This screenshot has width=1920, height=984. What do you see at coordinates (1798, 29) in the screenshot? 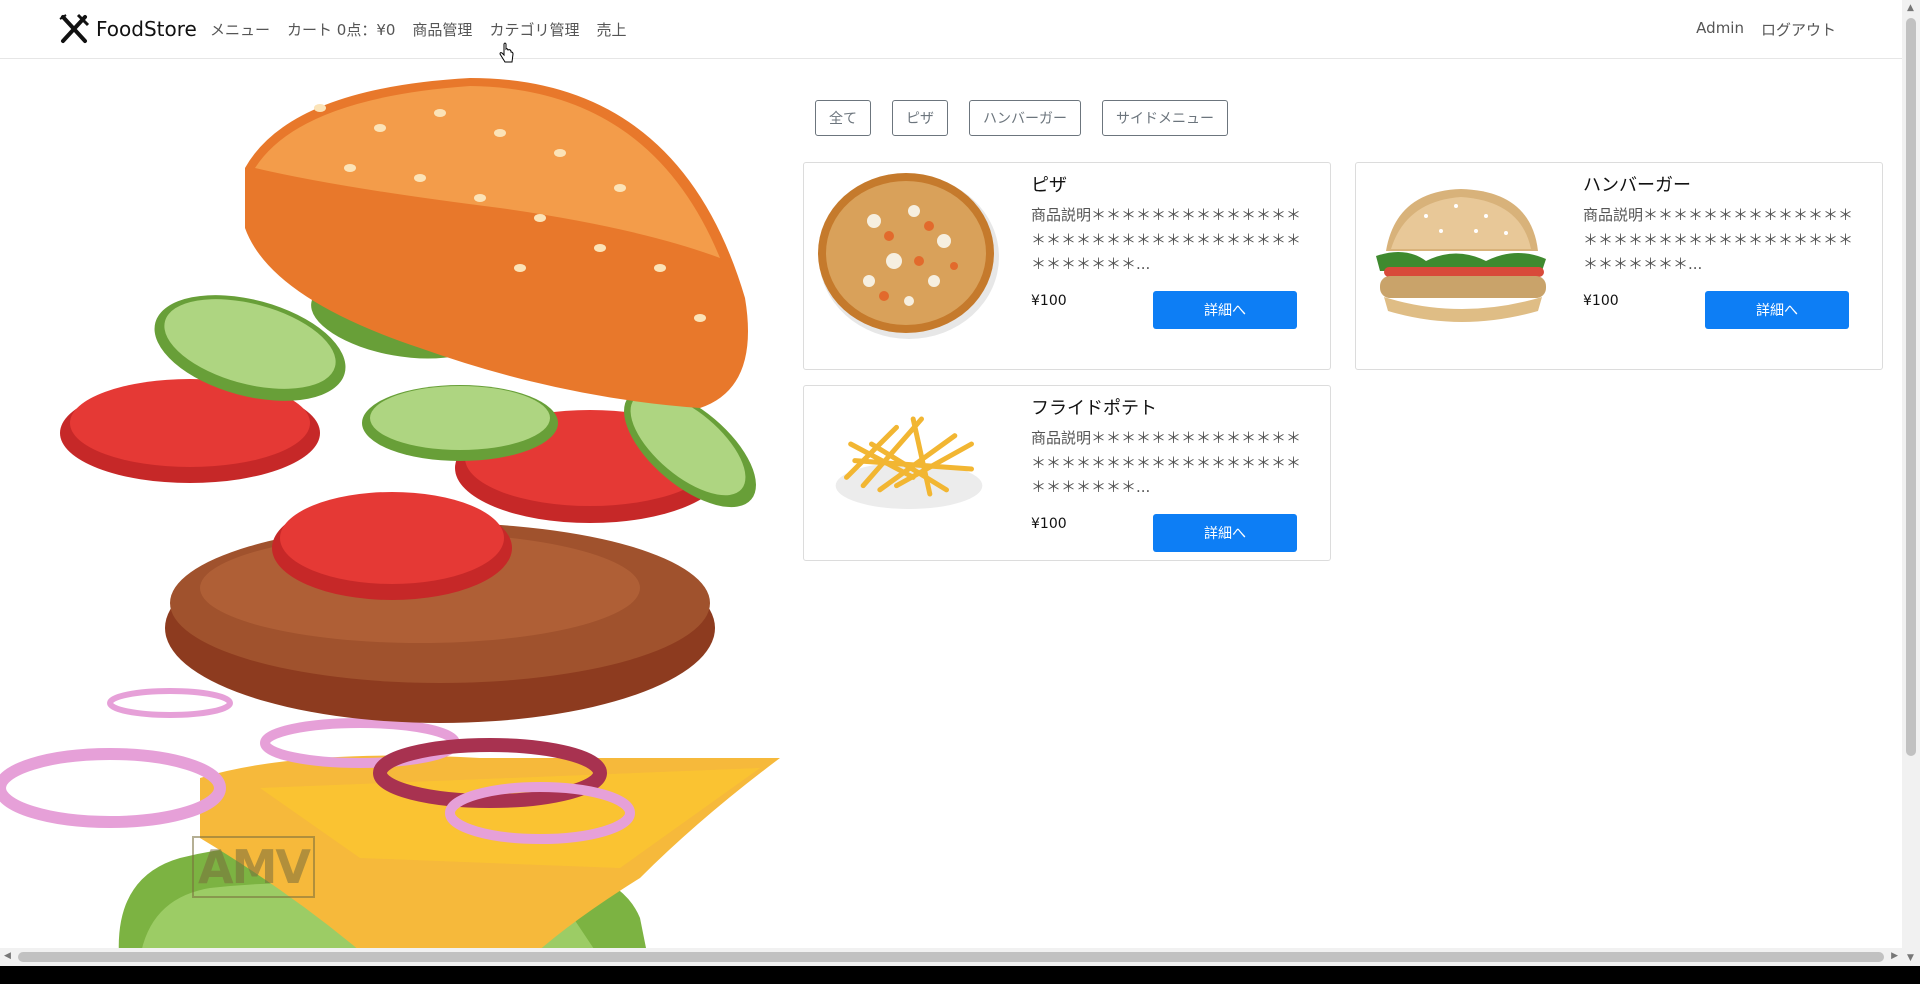
I see `nav-logout: ログアウト` at bounding box center [1798, 29].